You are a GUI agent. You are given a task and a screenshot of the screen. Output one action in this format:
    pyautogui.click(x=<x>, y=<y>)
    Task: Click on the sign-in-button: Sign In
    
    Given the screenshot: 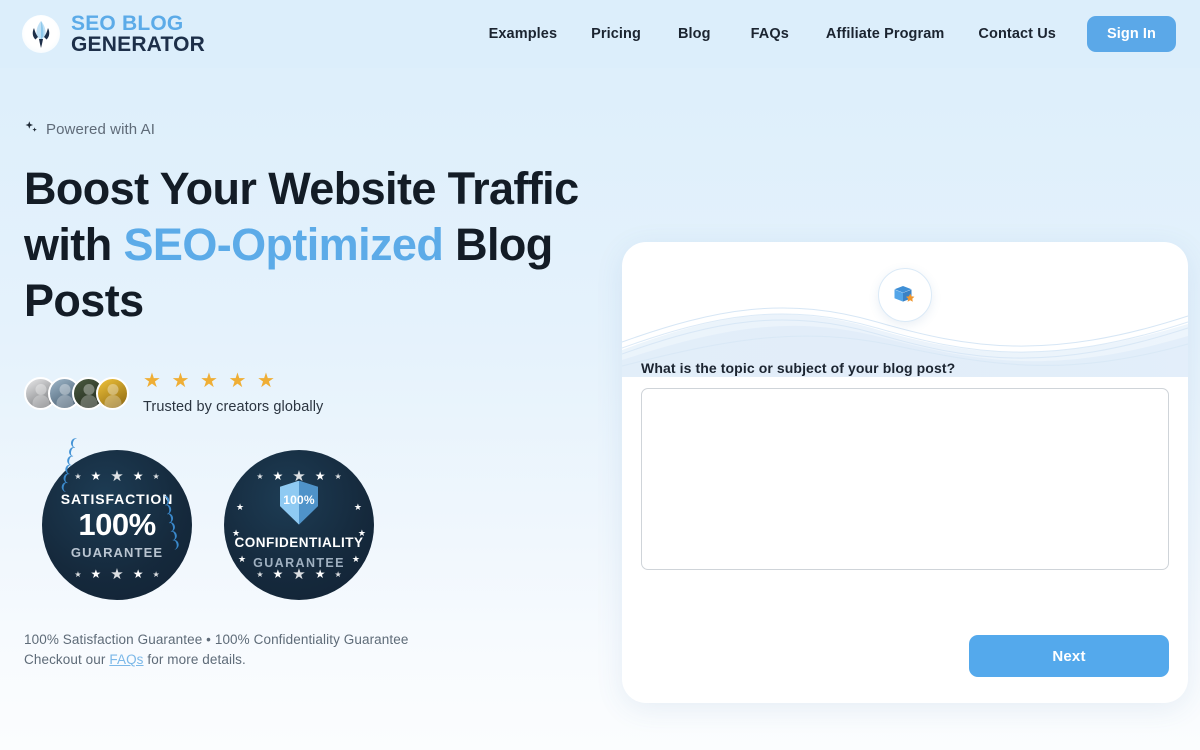 What is the action you would take?
    pyautogui.click(x=1131, y=34)
    